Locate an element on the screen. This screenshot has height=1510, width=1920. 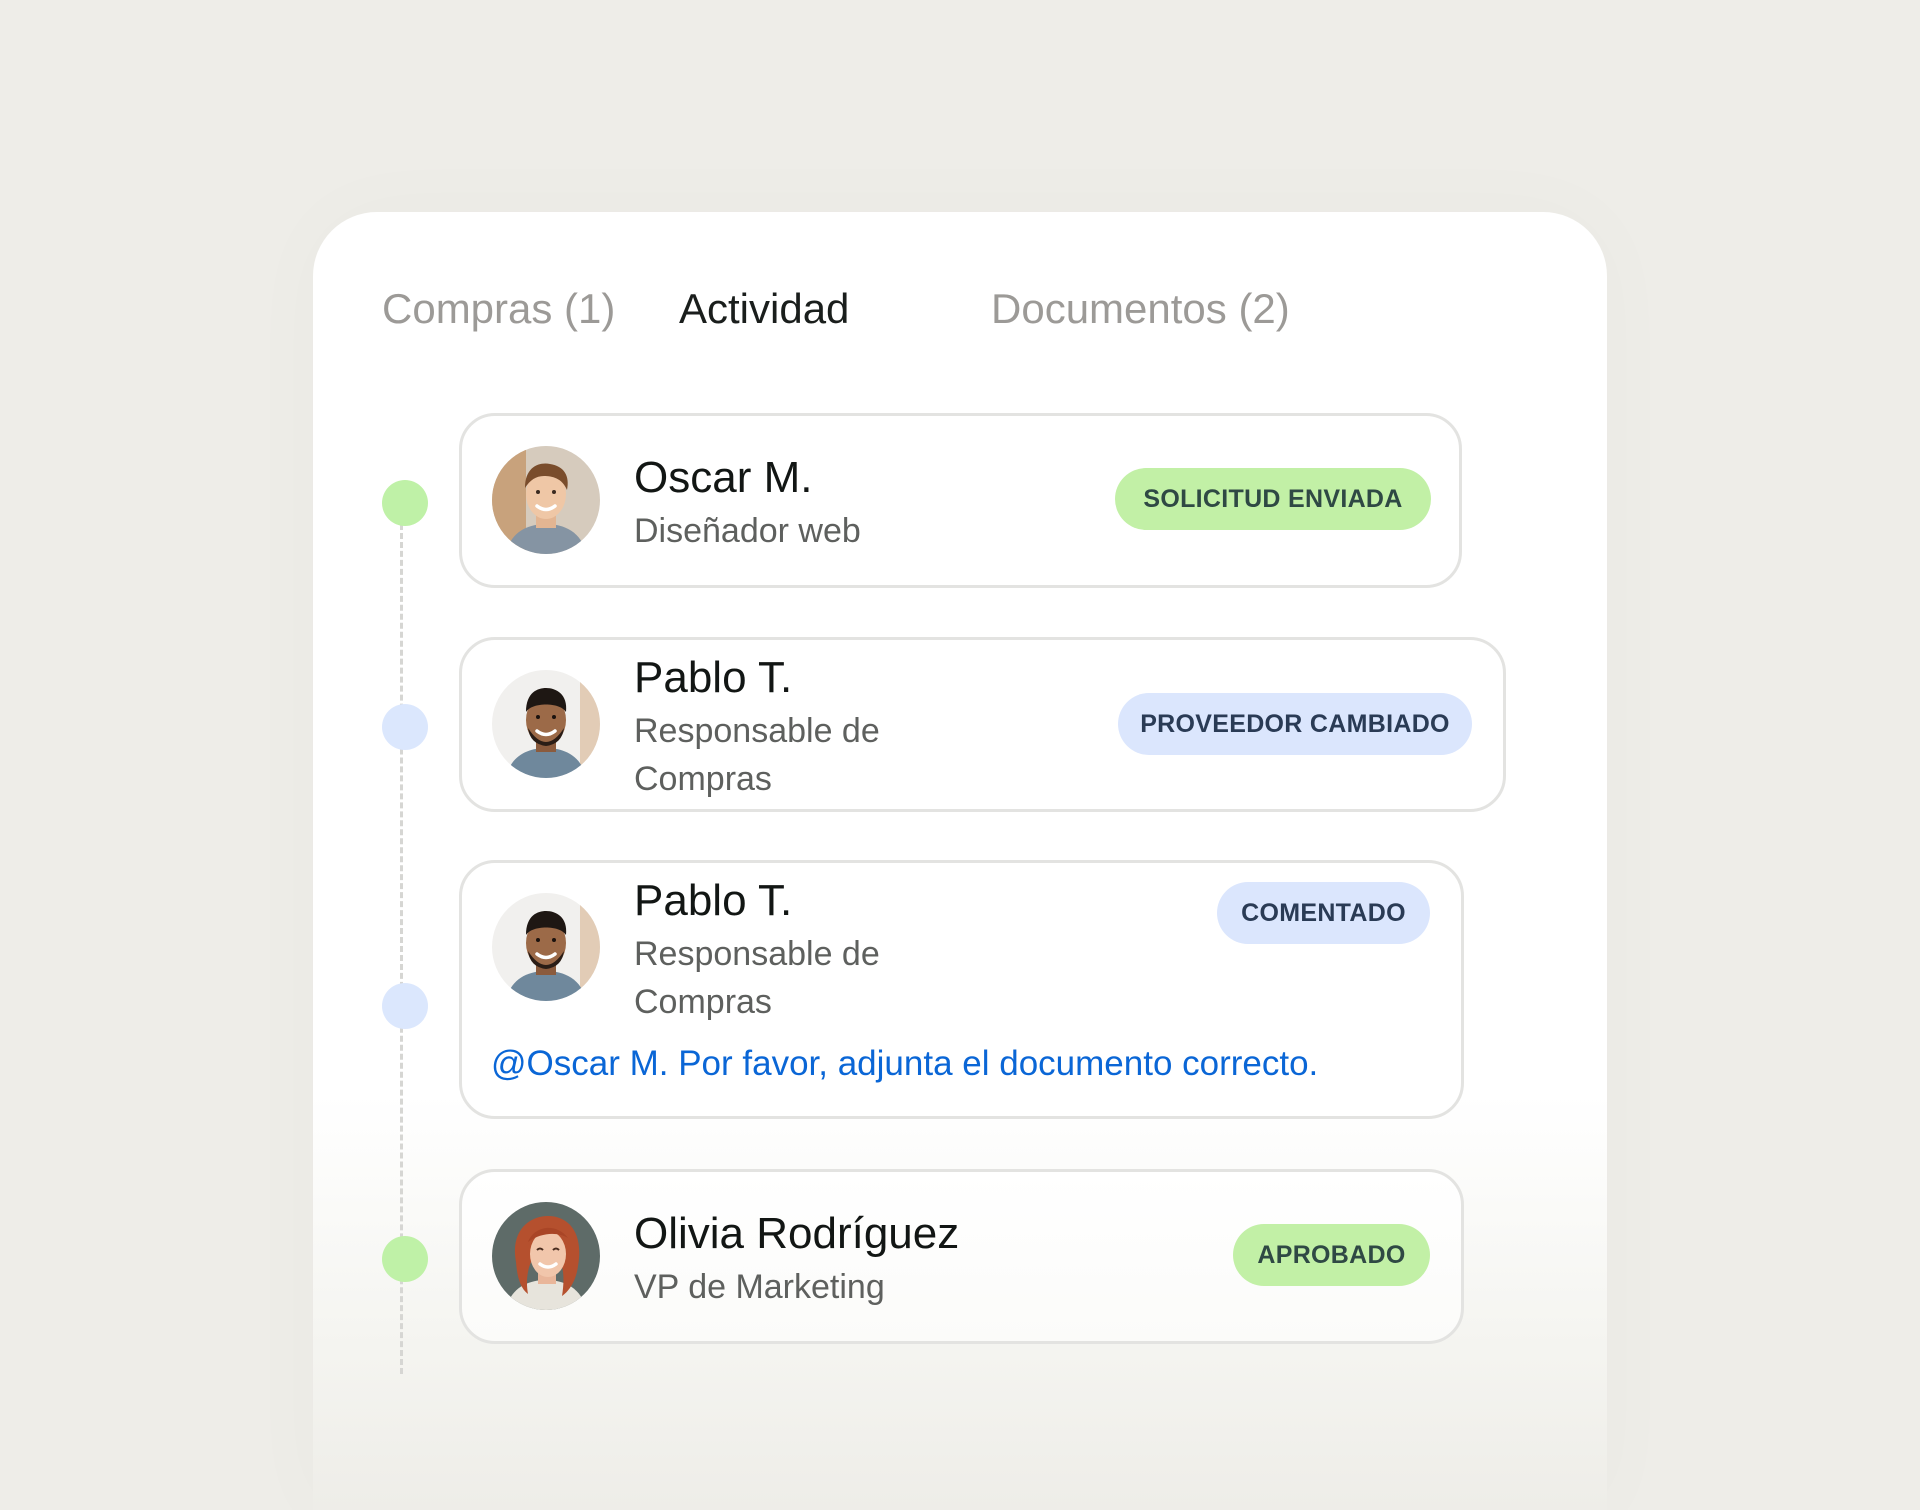
tab-actividad: Actividad is located at coordinates (764, 309).